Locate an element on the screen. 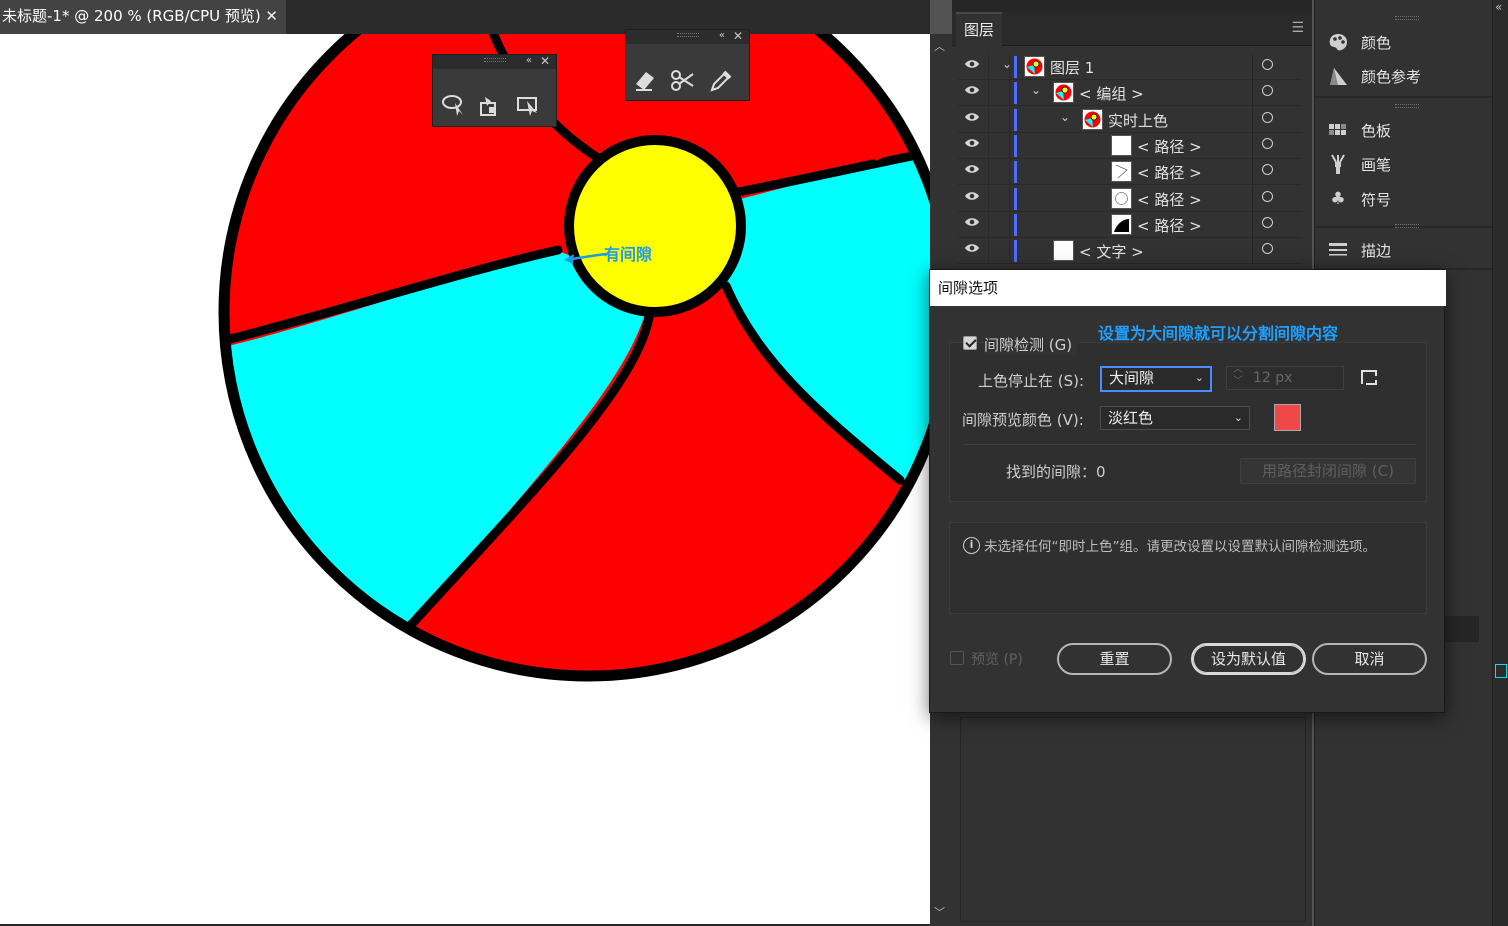  yellow-center-circle is located at coordinates (655, 226).